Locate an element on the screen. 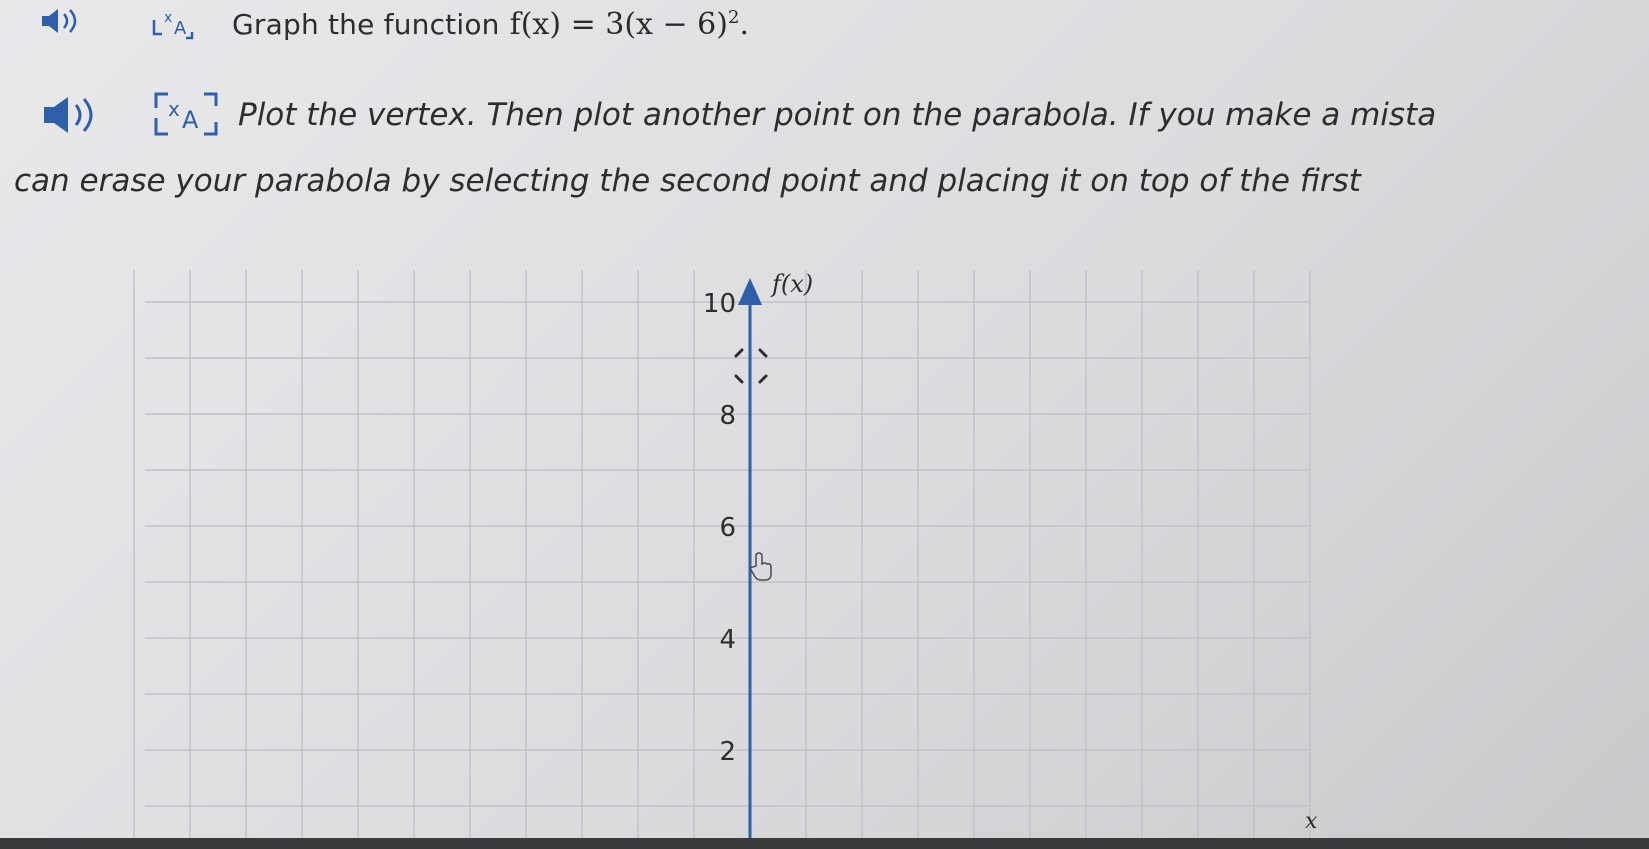 The height and width of the screenshot is (849, 1649). y-tick-label: 10 is located at coordinates (719, 304).